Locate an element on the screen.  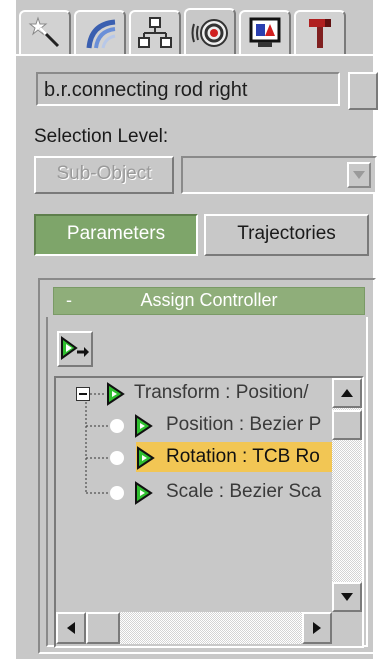
arrow-down-icon is located at coordinates (347, 597).